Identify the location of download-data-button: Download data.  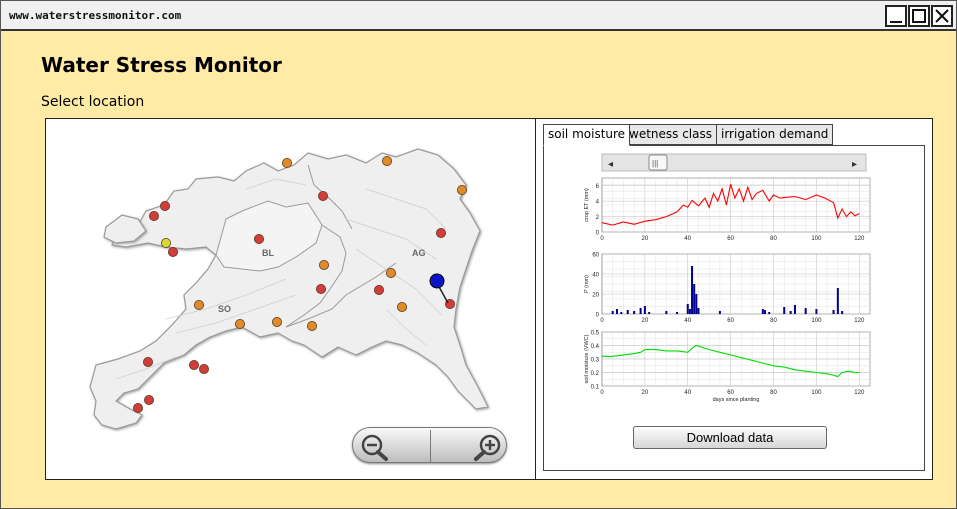
(730, 437).